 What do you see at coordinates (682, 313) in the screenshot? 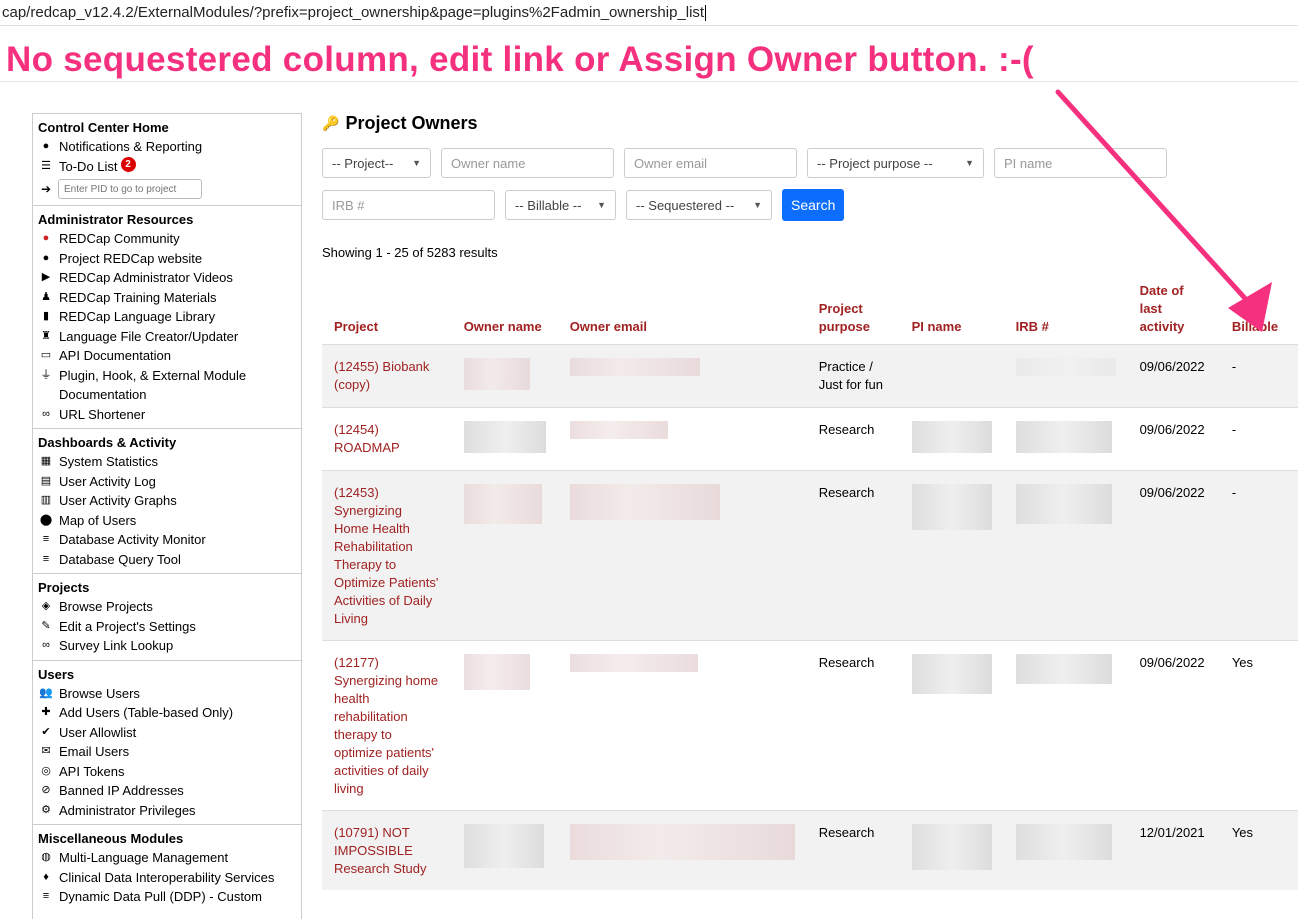
I see `column-header-owner-email: Owner email` at bounding box center [682, 313].